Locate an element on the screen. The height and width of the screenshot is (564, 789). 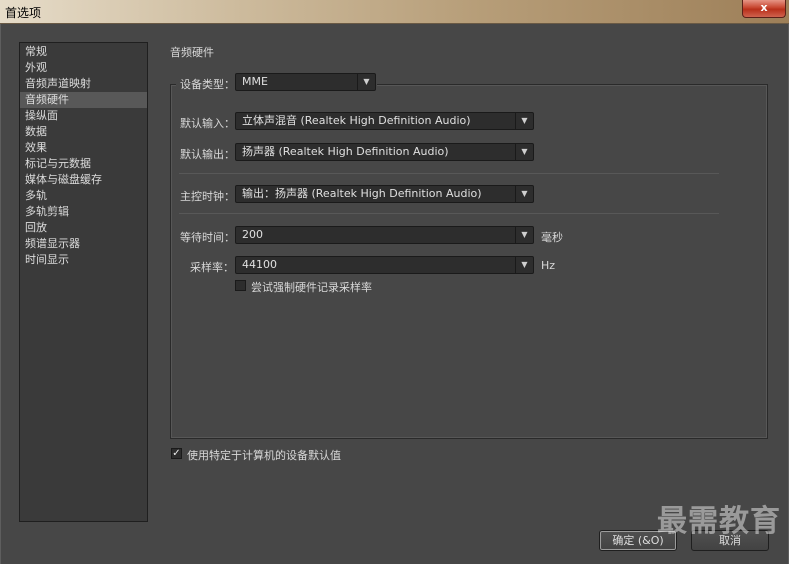
watermark-logo: 最需教育 is located at coordinates (719, 521).